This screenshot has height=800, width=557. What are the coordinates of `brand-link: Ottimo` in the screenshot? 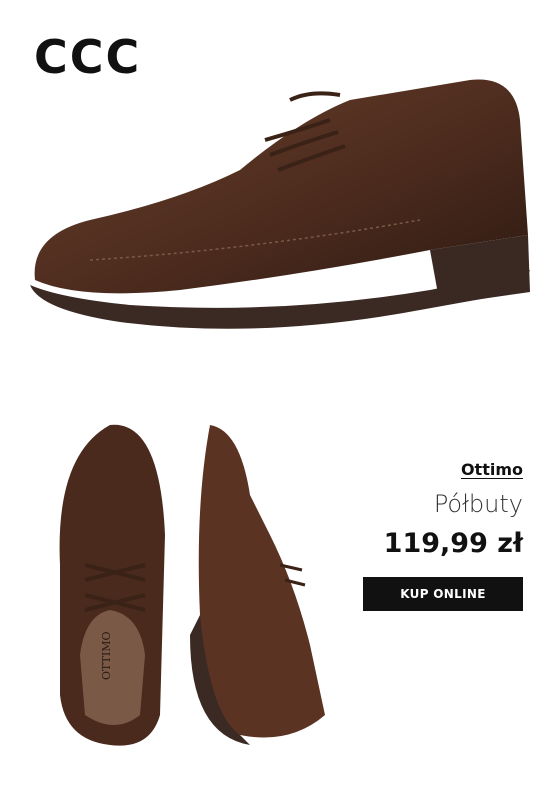 It's located at (492, 469).